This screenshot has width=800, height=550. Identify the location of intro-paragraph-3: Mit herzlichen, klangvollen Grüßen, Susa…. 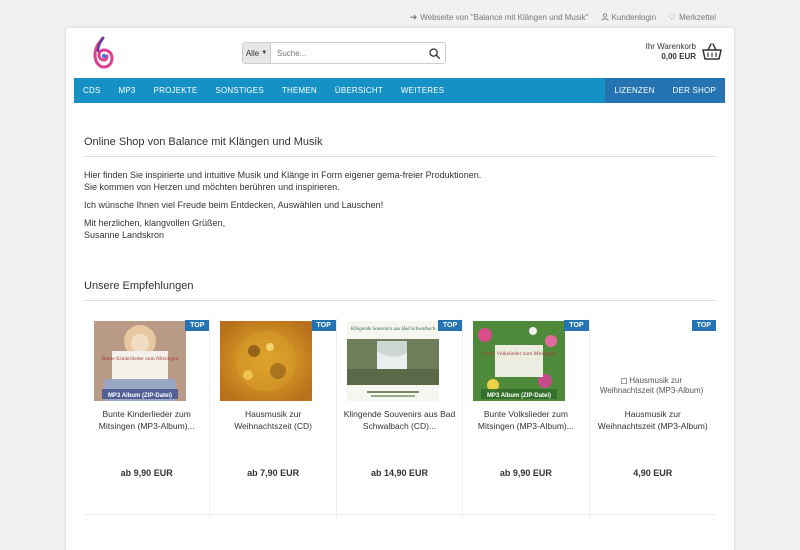
(400, 229).